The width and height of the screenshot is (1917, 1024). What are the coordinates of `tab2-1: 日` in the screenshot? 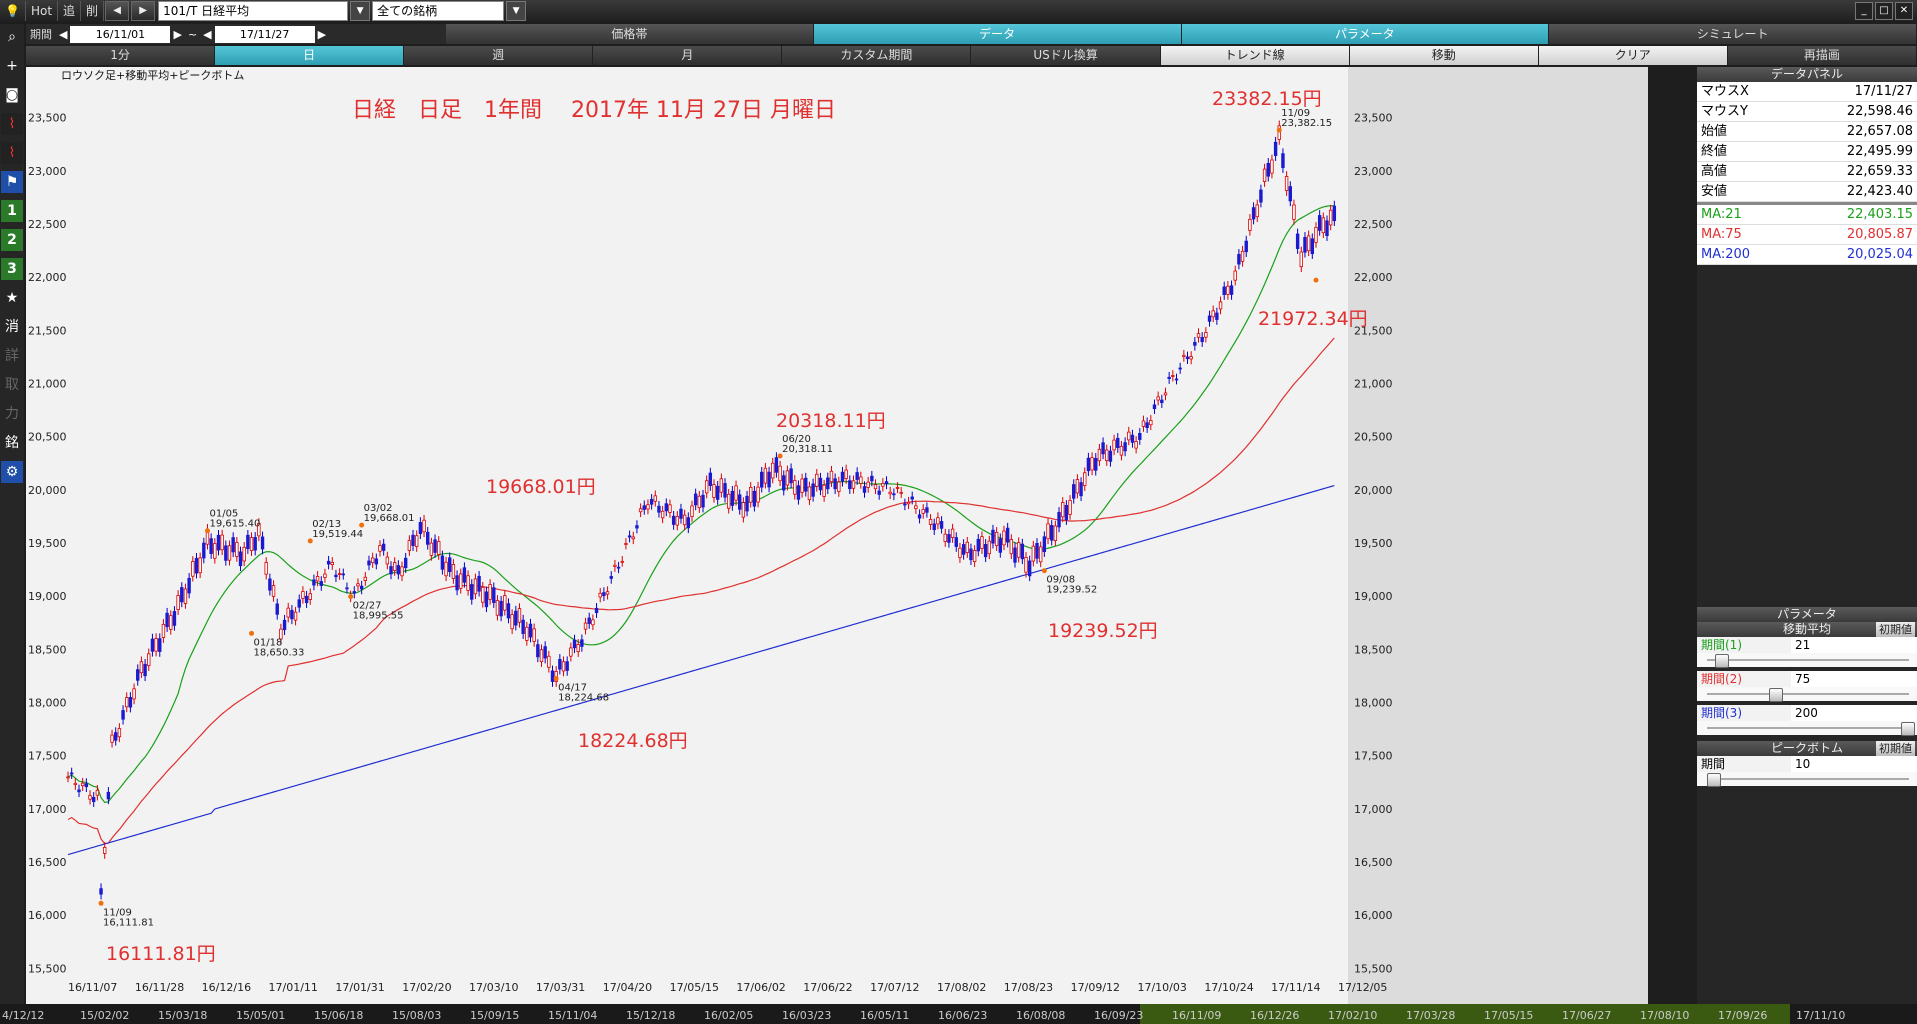 It's located at (310, 55).